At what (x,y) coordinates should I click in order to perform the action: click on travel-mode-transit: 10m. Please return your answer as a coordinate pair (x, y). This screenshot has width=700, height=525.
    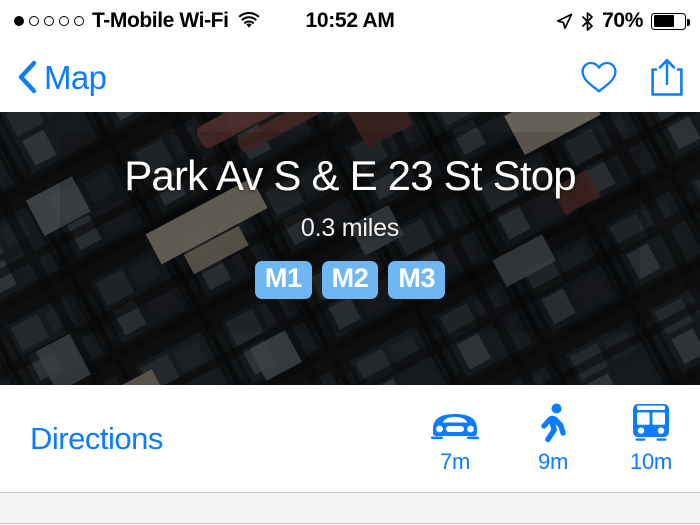
    Looking at the image, I should click on (651, 439).